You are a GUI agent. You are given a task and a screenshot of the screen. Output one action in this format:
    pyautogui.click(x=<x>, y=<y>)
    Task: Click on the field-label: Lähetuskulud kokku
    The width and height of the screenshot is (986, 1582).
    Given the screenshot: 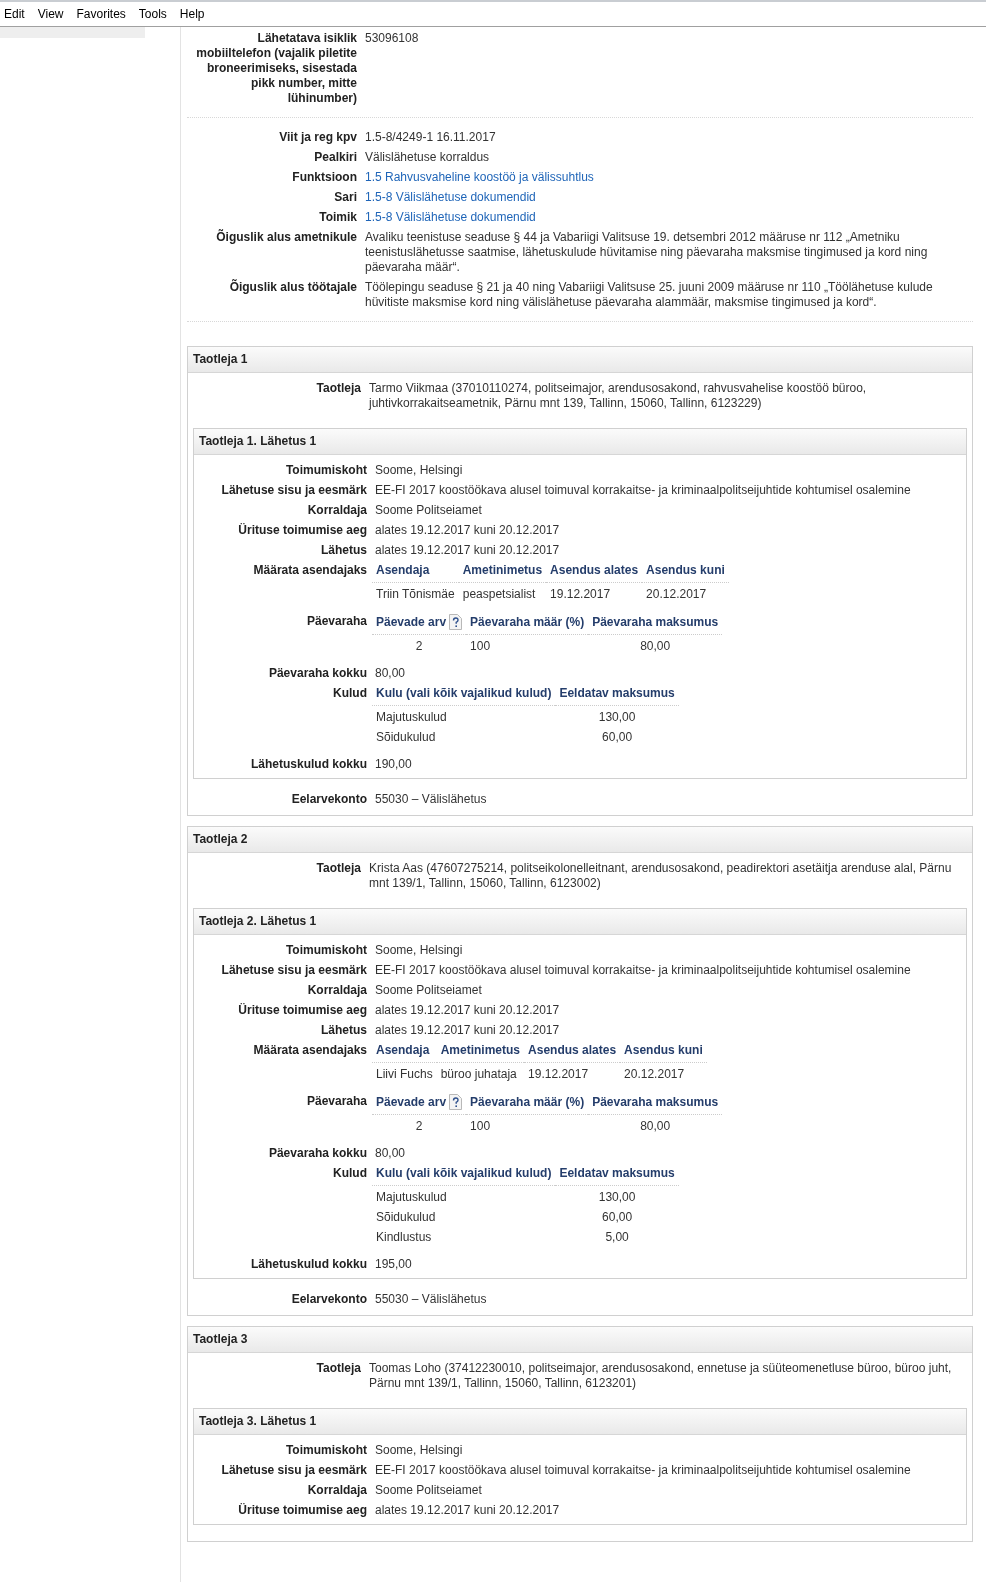 What is the action you would take?
    pyautogui.click(x=308, y=1264)
    